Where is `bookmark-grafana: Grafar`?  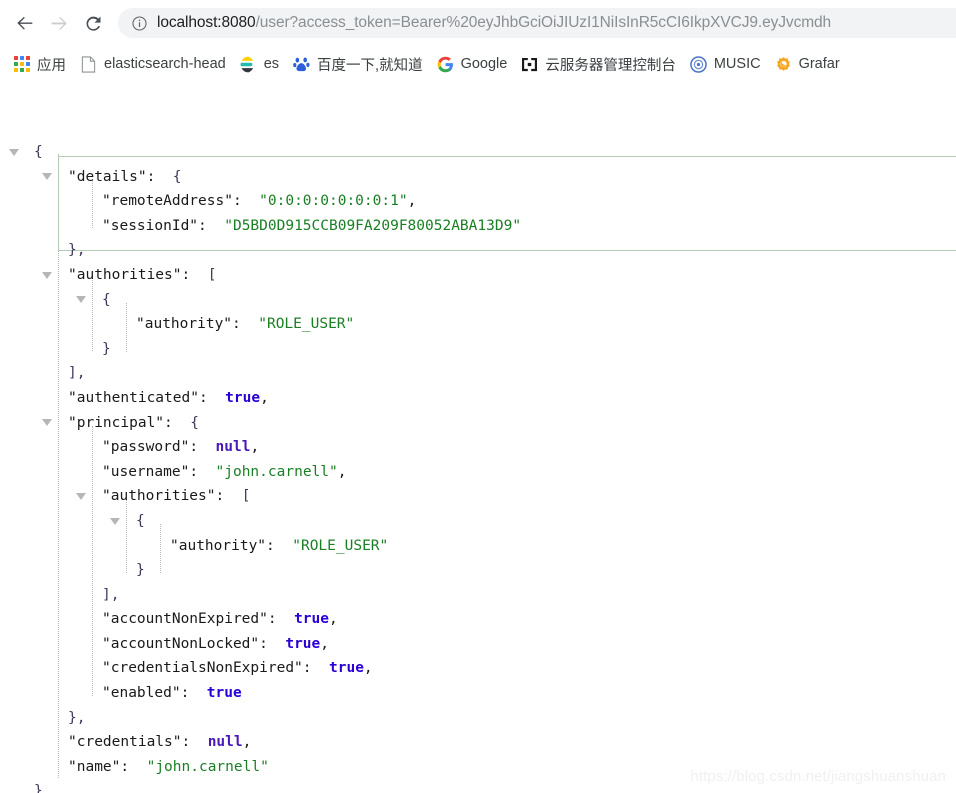 bookmark-grafana: Grafar is located at coordinates (807, 64).